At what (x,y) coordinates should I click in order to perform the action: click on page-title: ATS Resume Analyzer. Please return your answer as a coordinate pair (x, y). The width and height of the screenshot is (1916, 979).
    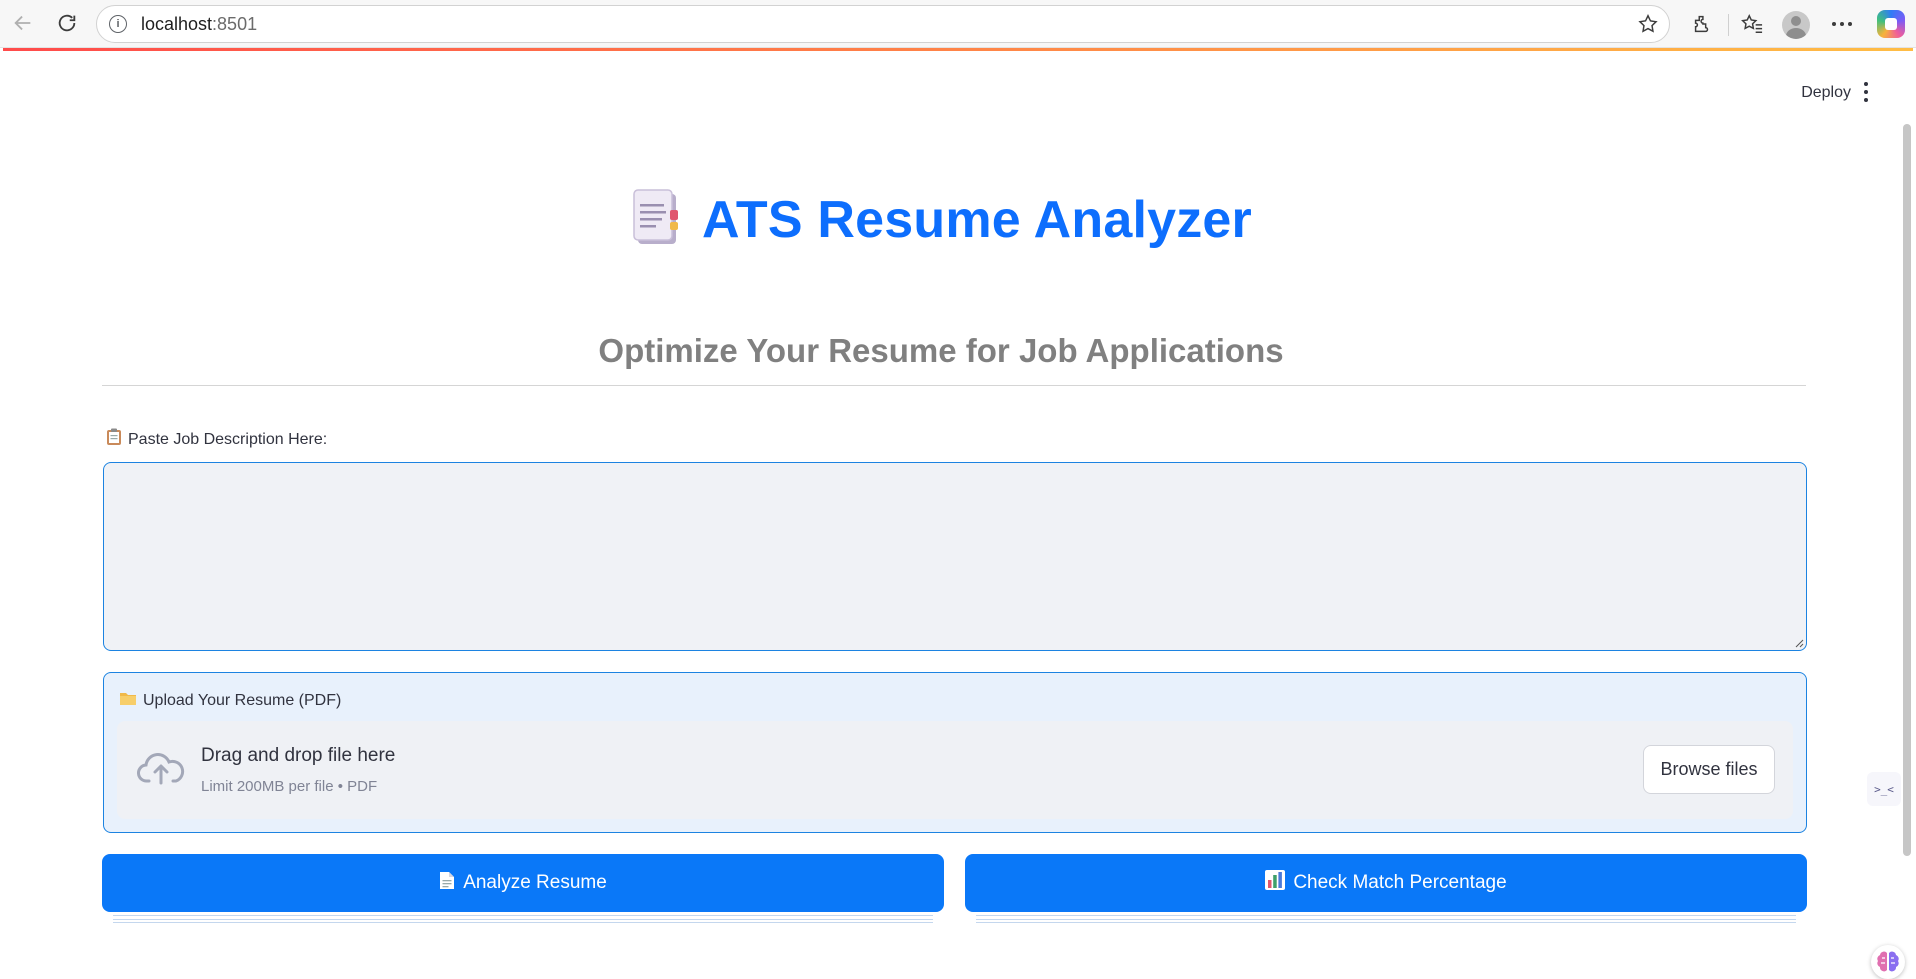
    Looking at the image, I should click on (977, 219).